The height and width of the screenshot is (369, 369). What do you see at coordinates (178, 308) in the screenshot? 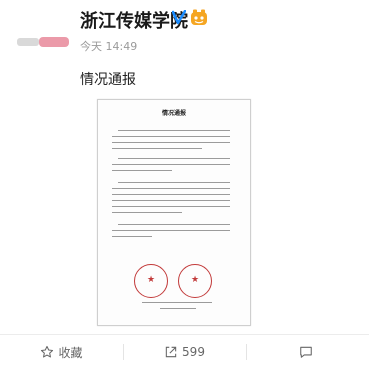
I see `doc-date-line` at bounding box center [178, 308].